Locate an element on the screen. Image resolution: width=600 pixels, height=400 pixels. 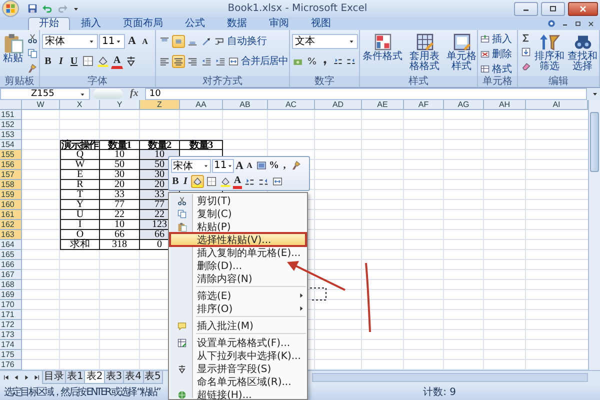
row-header: 164 is located at coordinates (11, 245).